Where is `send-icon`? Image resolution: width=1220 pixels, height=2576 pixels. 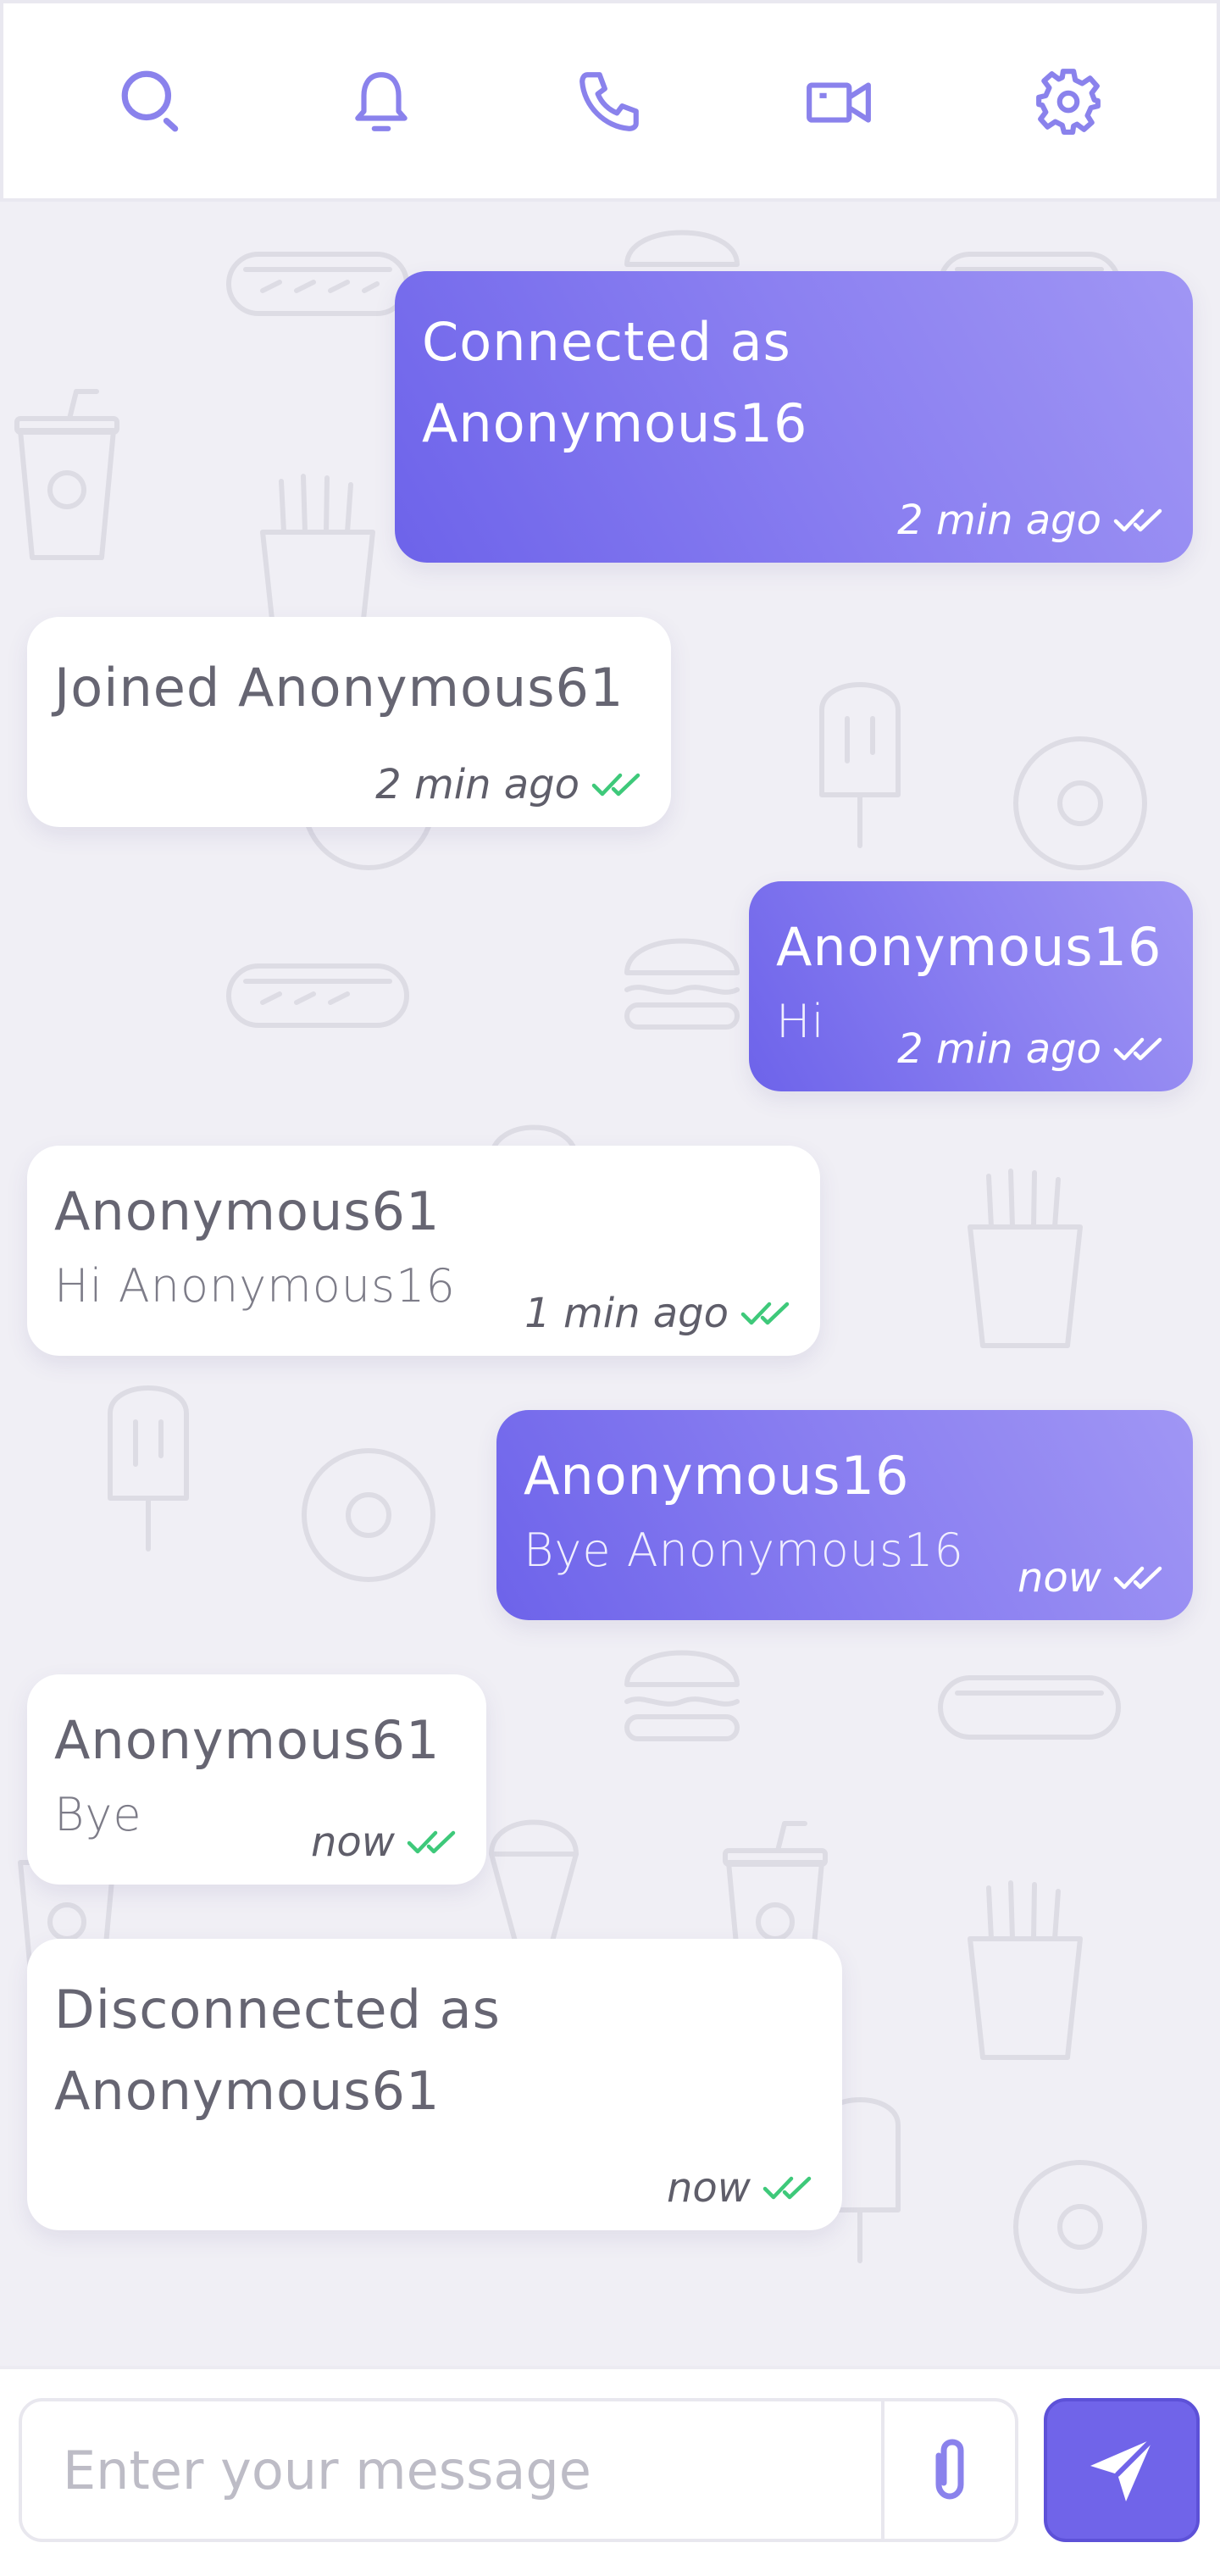
send-icon is located at coordinates (1123, 2468).